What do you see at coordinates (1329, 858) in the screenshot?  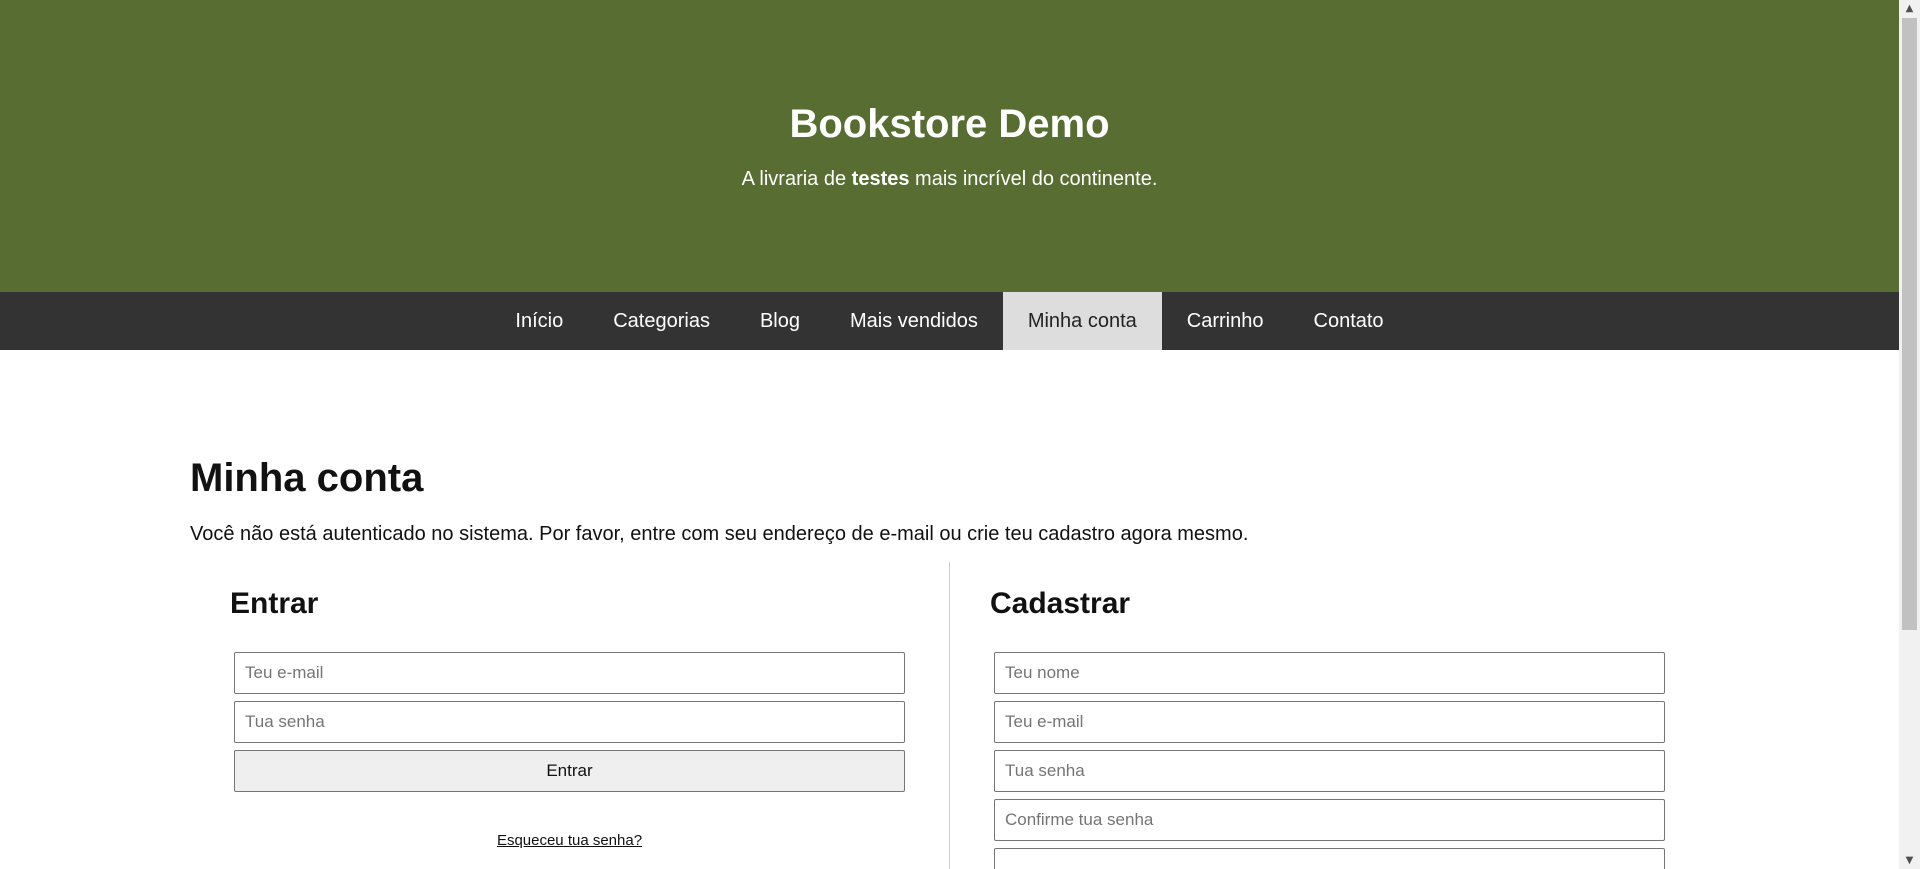 I see `register-extra-field` at bounding box center [1329, 858].